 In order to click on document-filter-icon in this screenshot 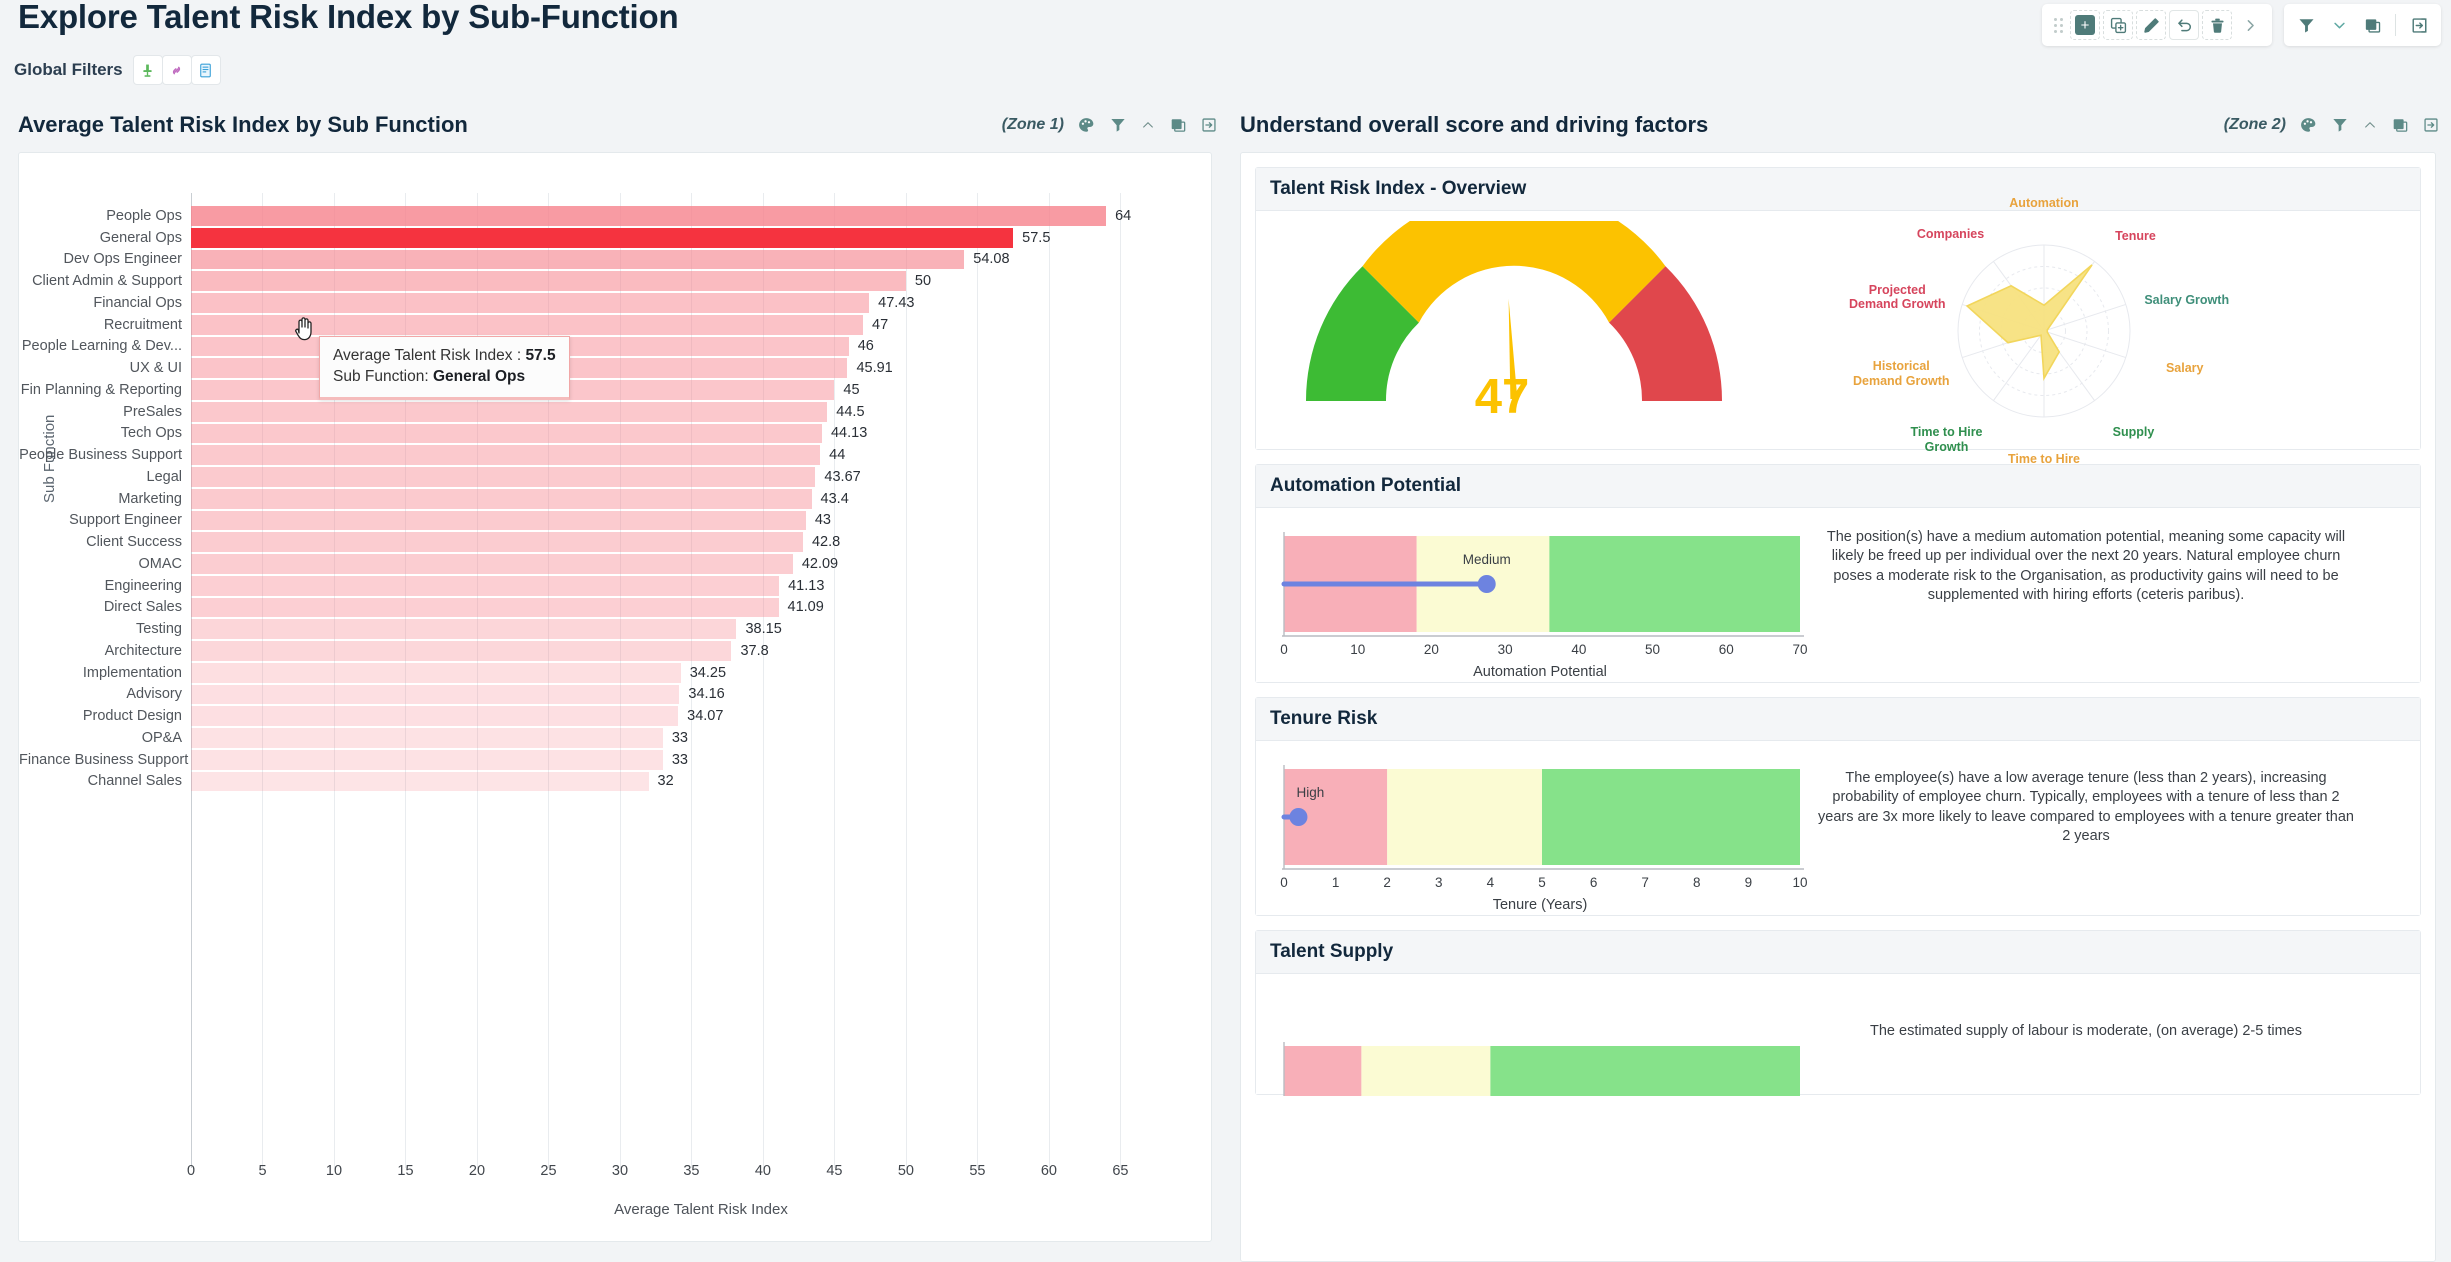, I will do `click(205, 70)`.